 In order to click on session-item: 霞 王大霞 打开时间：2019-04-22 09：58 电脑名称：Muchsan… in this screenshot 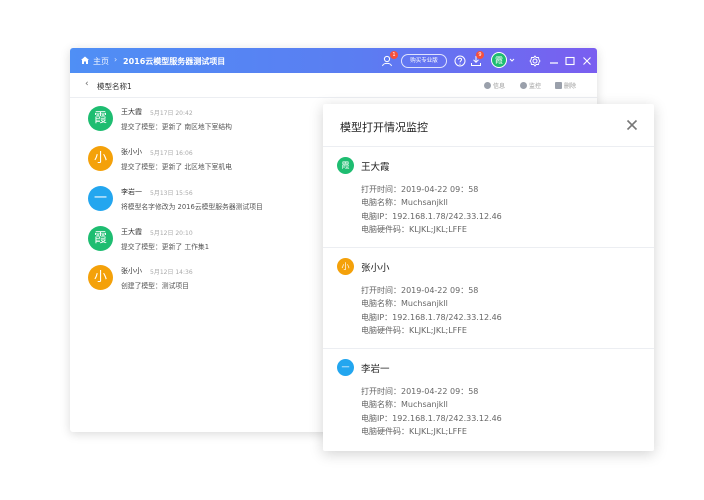, I will do `click(488, 197)`.